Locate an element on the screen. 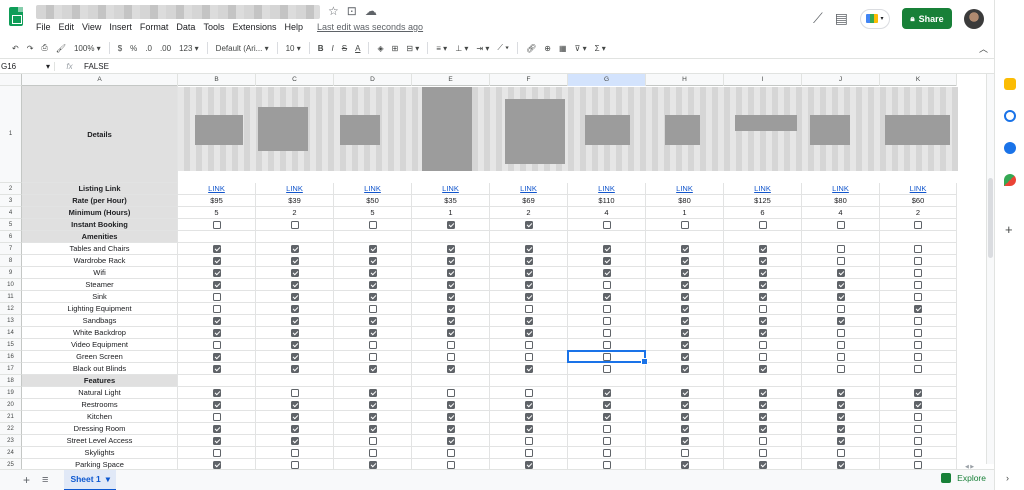 This screenshot has width=1024, height=490. row-header: 20 is located at coordinates (11, 405).